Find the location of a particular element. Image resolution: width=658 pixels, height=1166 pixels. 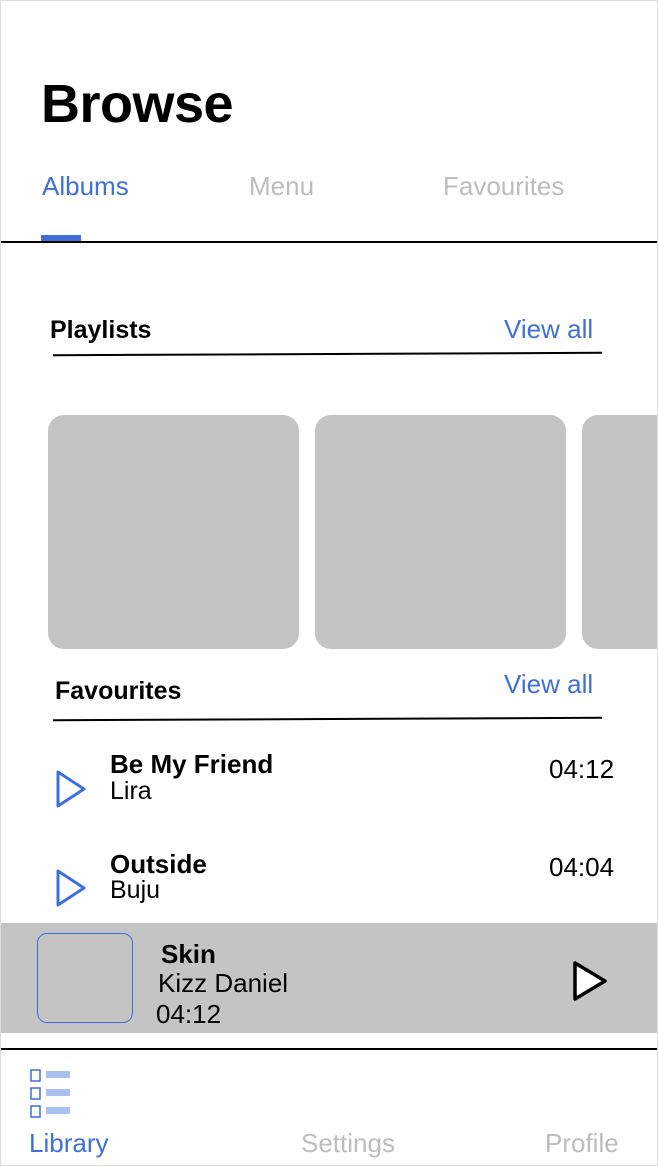

playlists-heading: Playlists is located at coordinates (101, 330).